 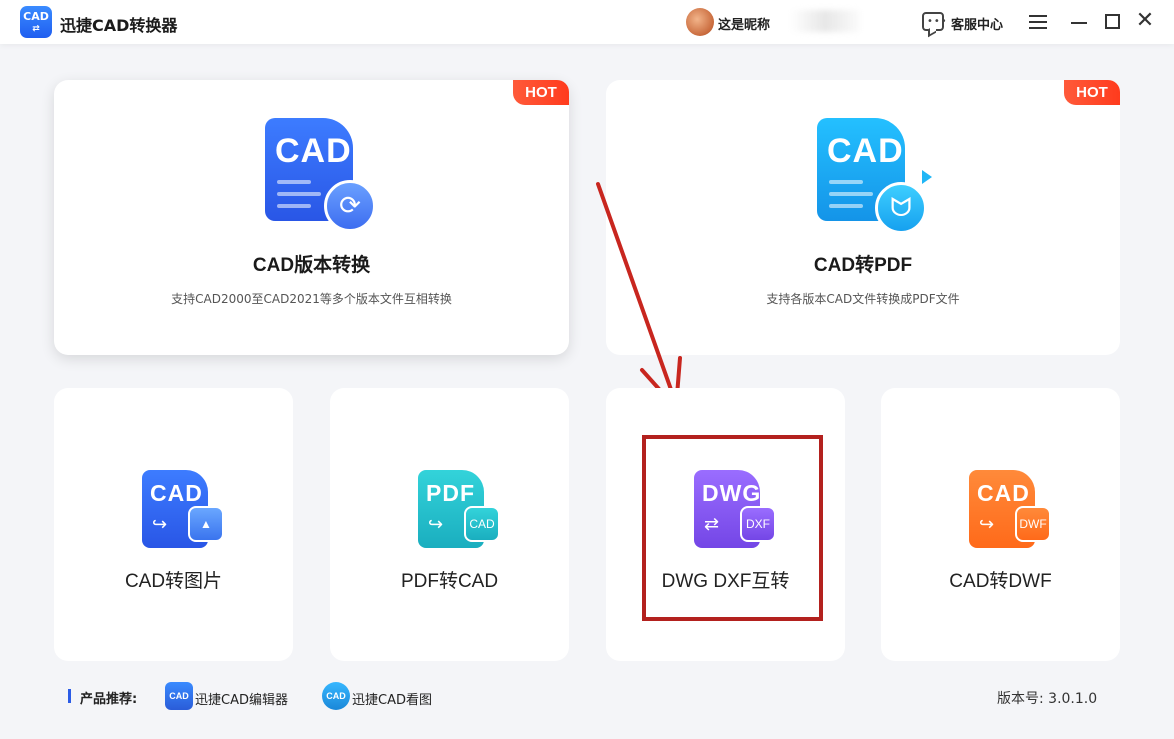 What do you see at coordinates (311, 299) in the screenshot?
I see `card-description: 支持CAD2000至CAD2021等多个版本文件互相转换` at bounding box center [311, 299].